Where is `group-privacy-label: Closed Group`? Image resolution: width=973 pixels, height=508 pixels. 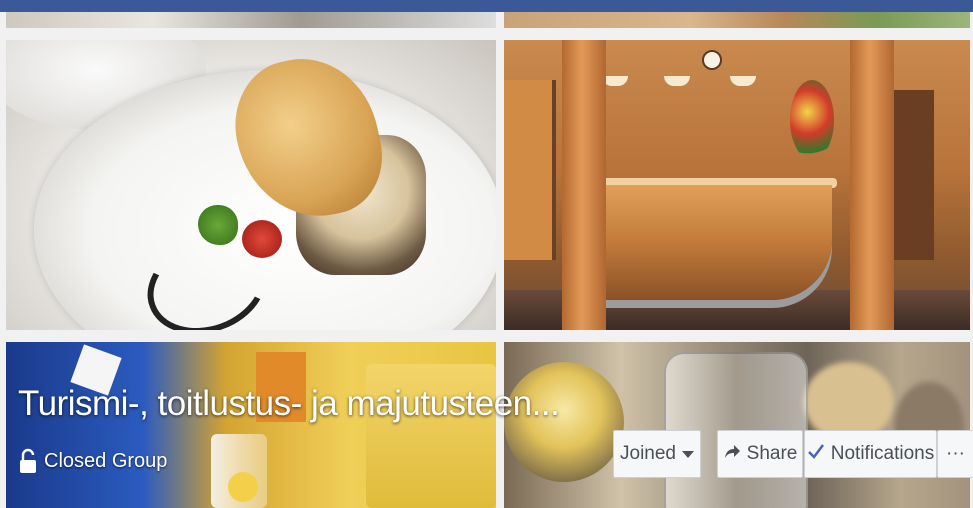 group-privacy-label: Closed Group is located at coordinates (106, 460).